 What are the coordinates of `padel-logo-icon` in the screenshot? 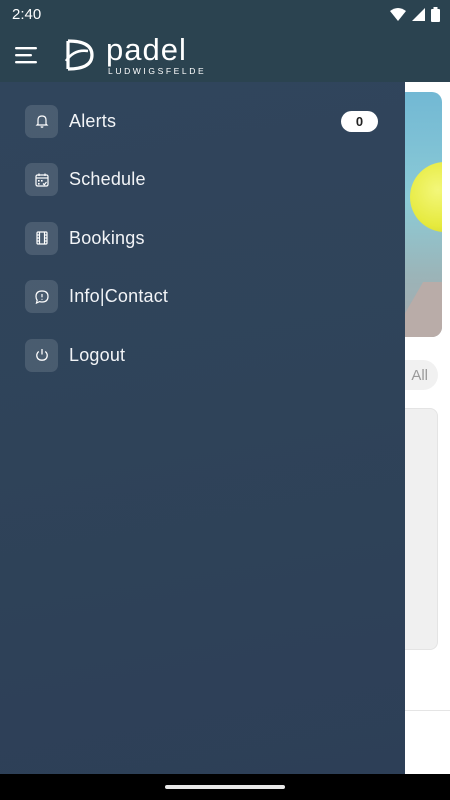 It's located at (79, 55).